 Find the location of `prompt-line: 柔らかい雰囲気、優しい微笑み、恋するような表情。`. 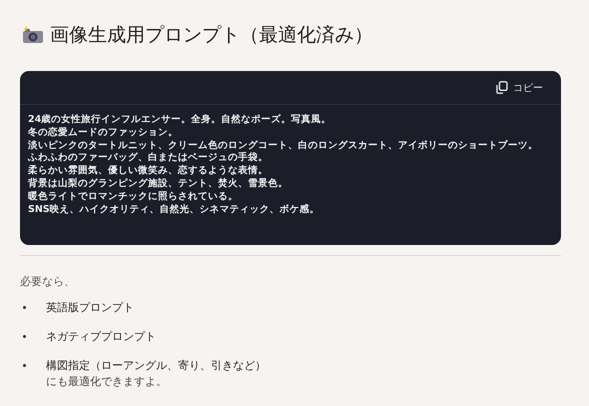

prompt-line: 柔らかい雰囲気、優しい微笑み、恋するような表情。 is located at coordinates (148, 171).